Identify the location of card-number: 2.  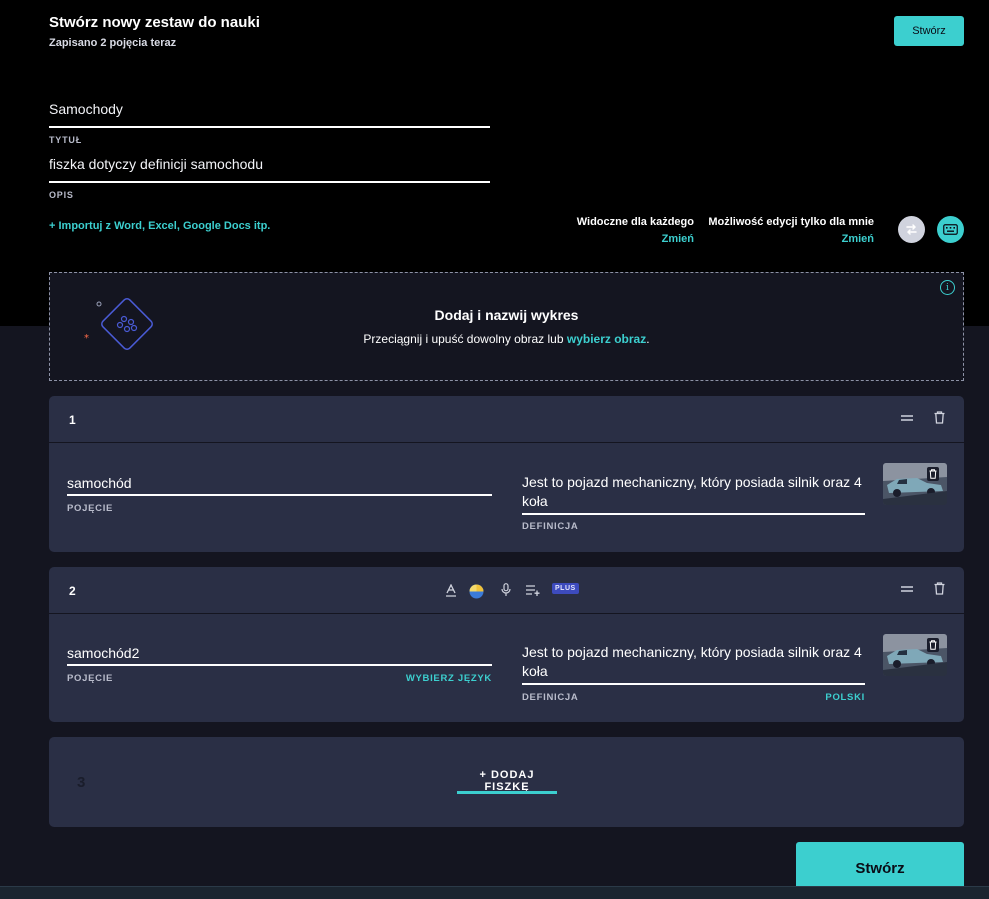
(72, 591).